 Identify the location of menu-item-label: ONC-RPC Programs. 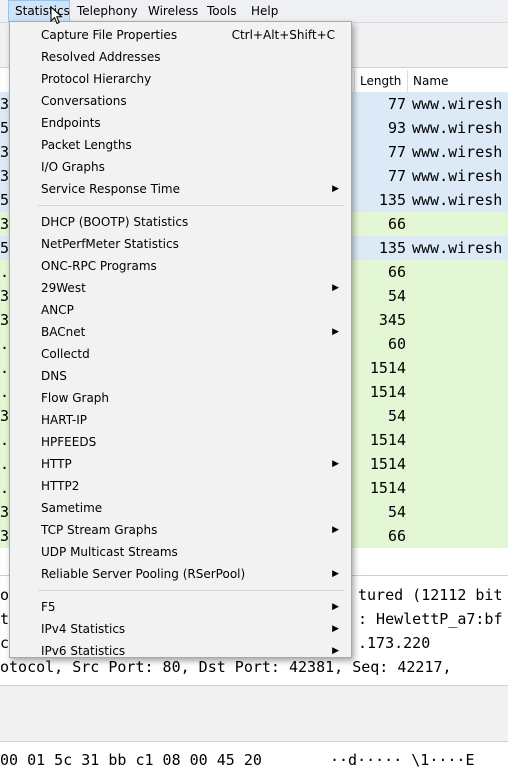
(99, 266).